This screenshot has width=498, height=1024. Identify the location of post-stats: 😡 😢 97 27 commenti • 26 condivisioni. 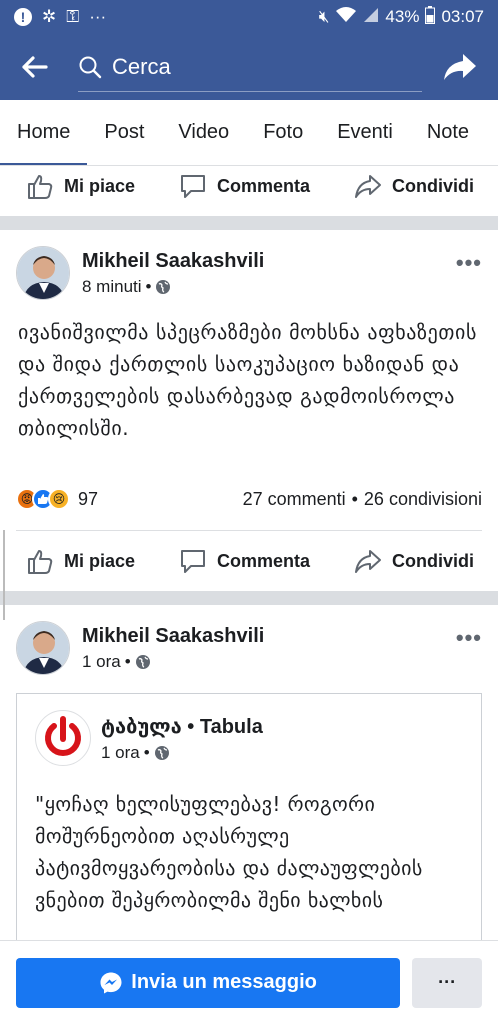
(249, 499).